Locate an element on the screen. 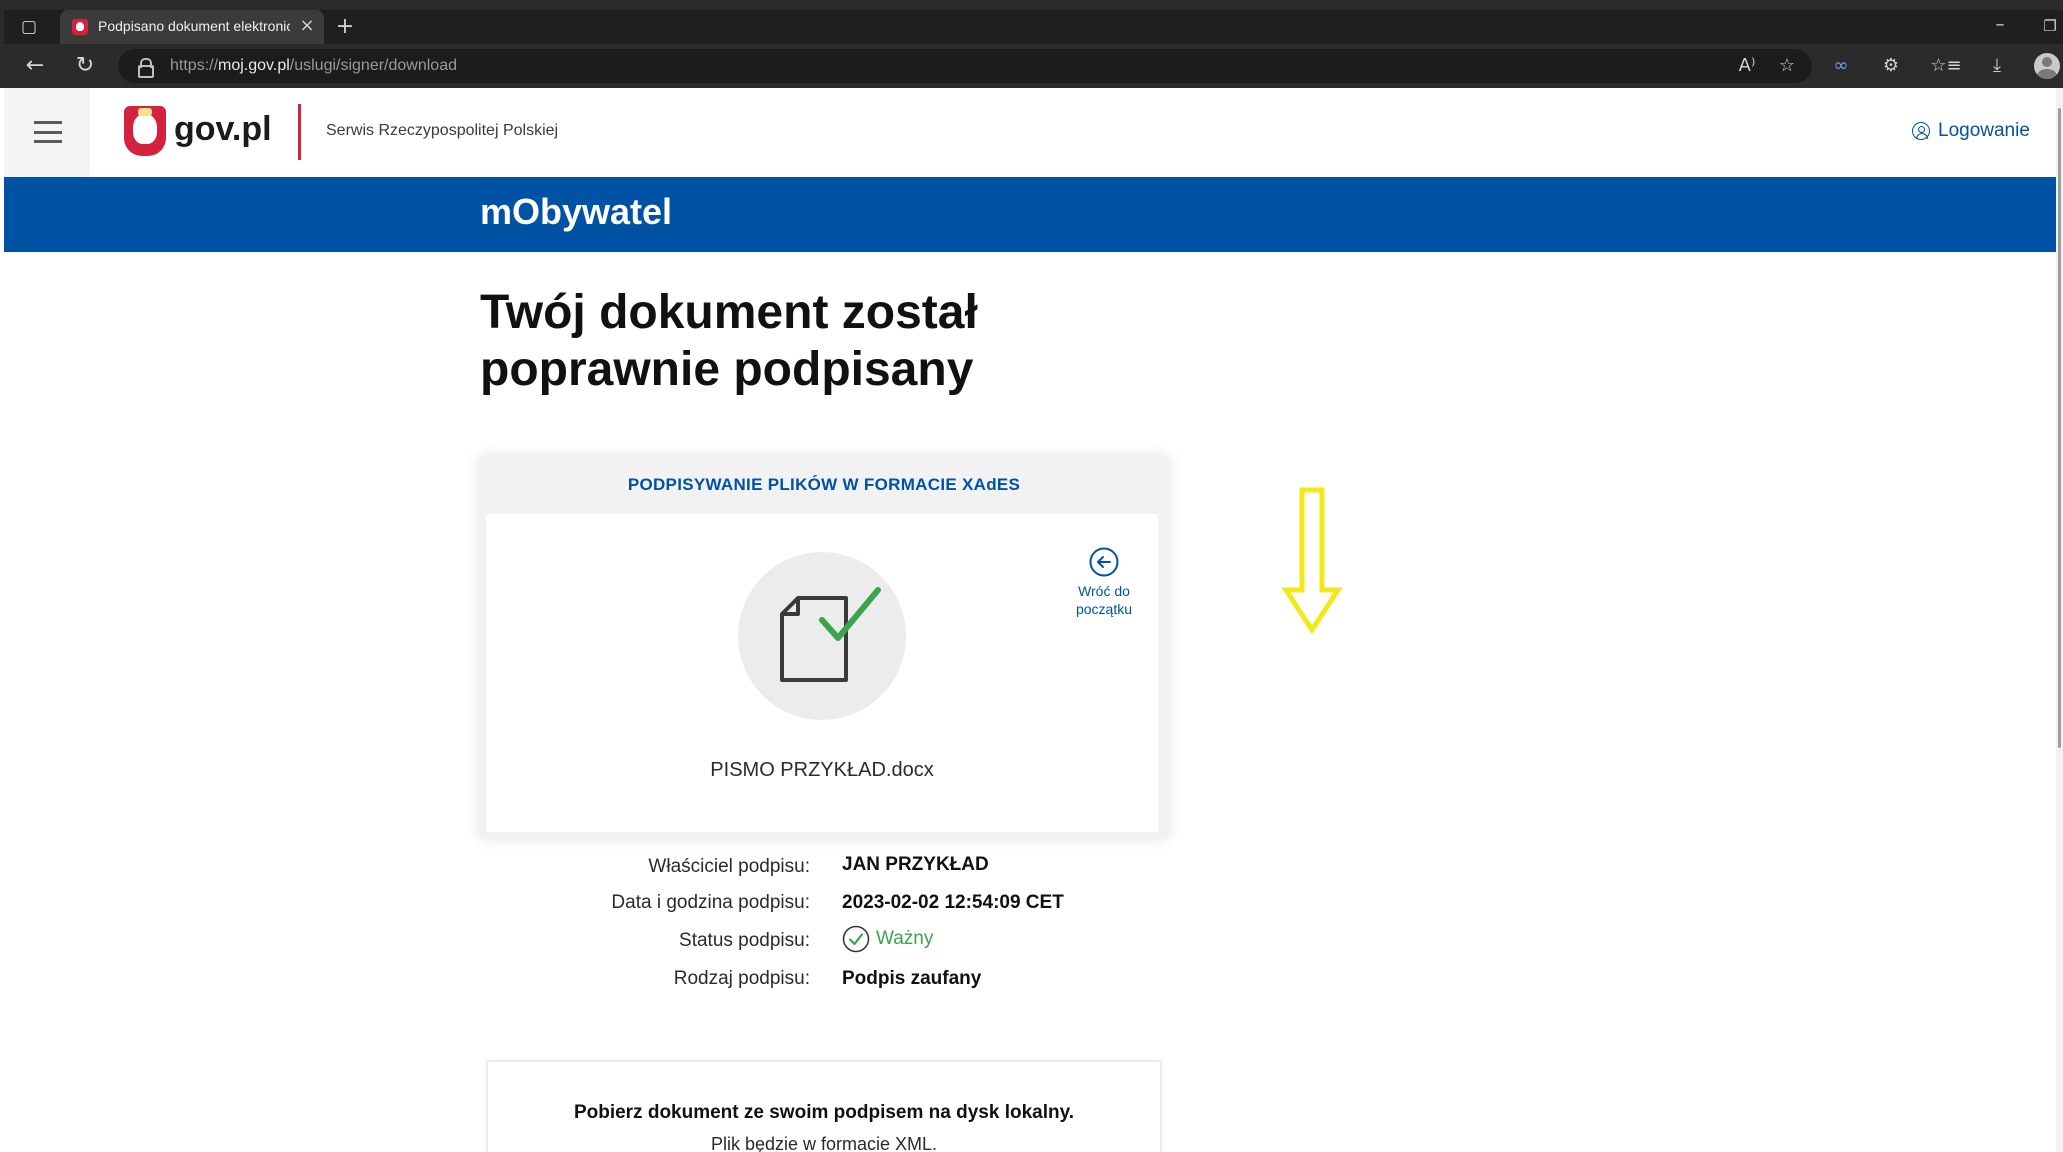 Image resolution: width=2063 pixels, height=1152 pixels. status-text: Ważny is located at coordinates (905, 938).